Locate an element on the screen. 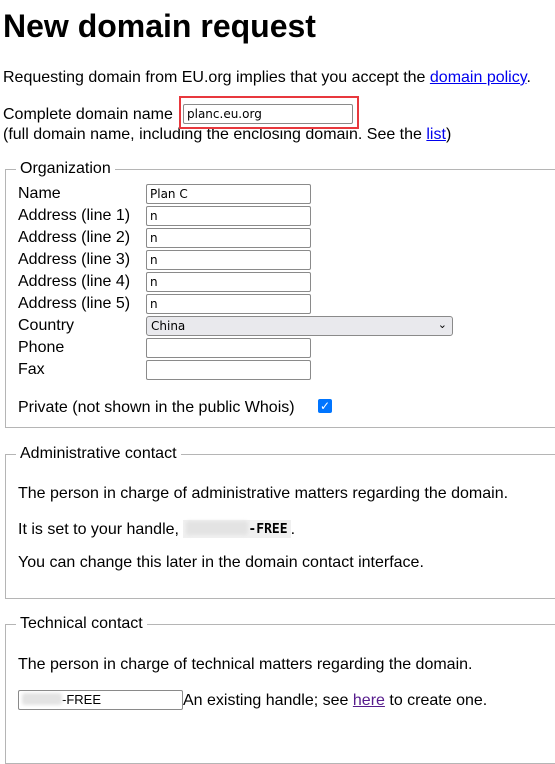  org-name-label: Name is located at coordinates (39, 193).